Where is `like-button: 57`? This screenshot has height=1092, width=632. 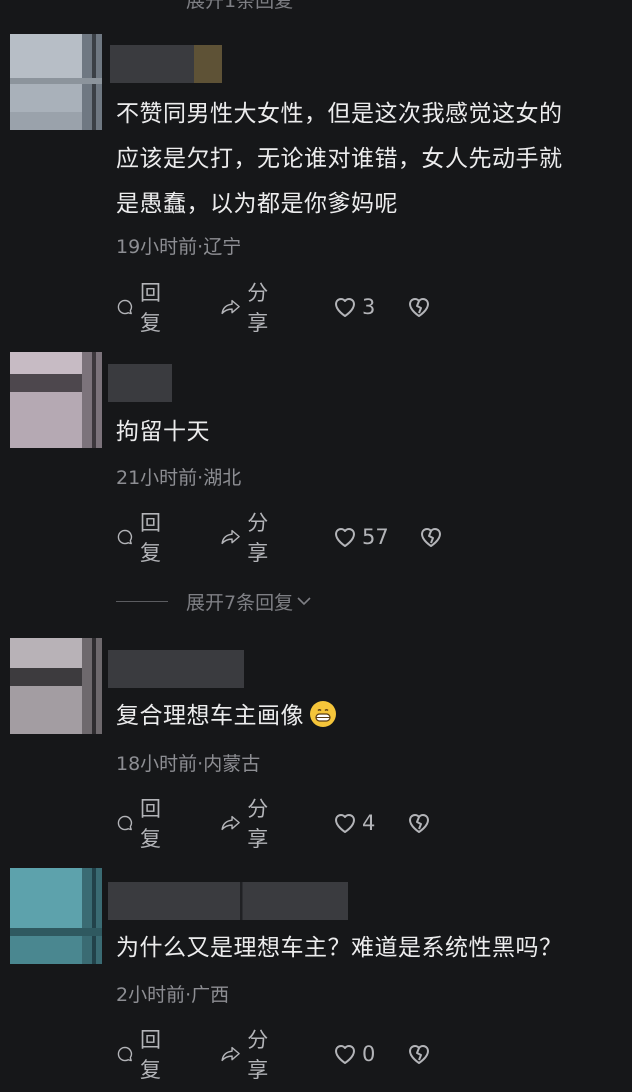
like-button: 57 is located at coordinates (360, 537).